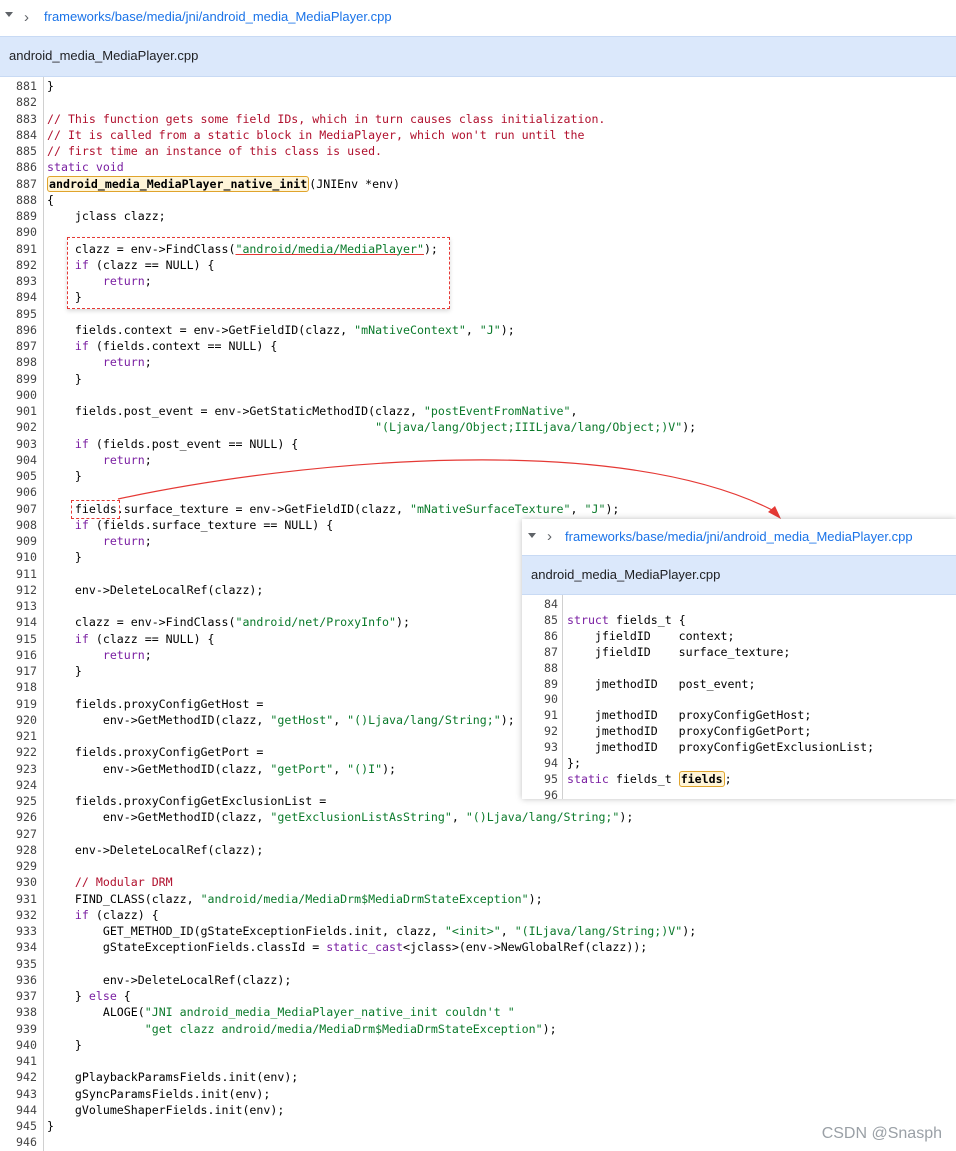 This screenshot has height=1151, width=956. I want to click on line-number: 93, so click(540, 747).